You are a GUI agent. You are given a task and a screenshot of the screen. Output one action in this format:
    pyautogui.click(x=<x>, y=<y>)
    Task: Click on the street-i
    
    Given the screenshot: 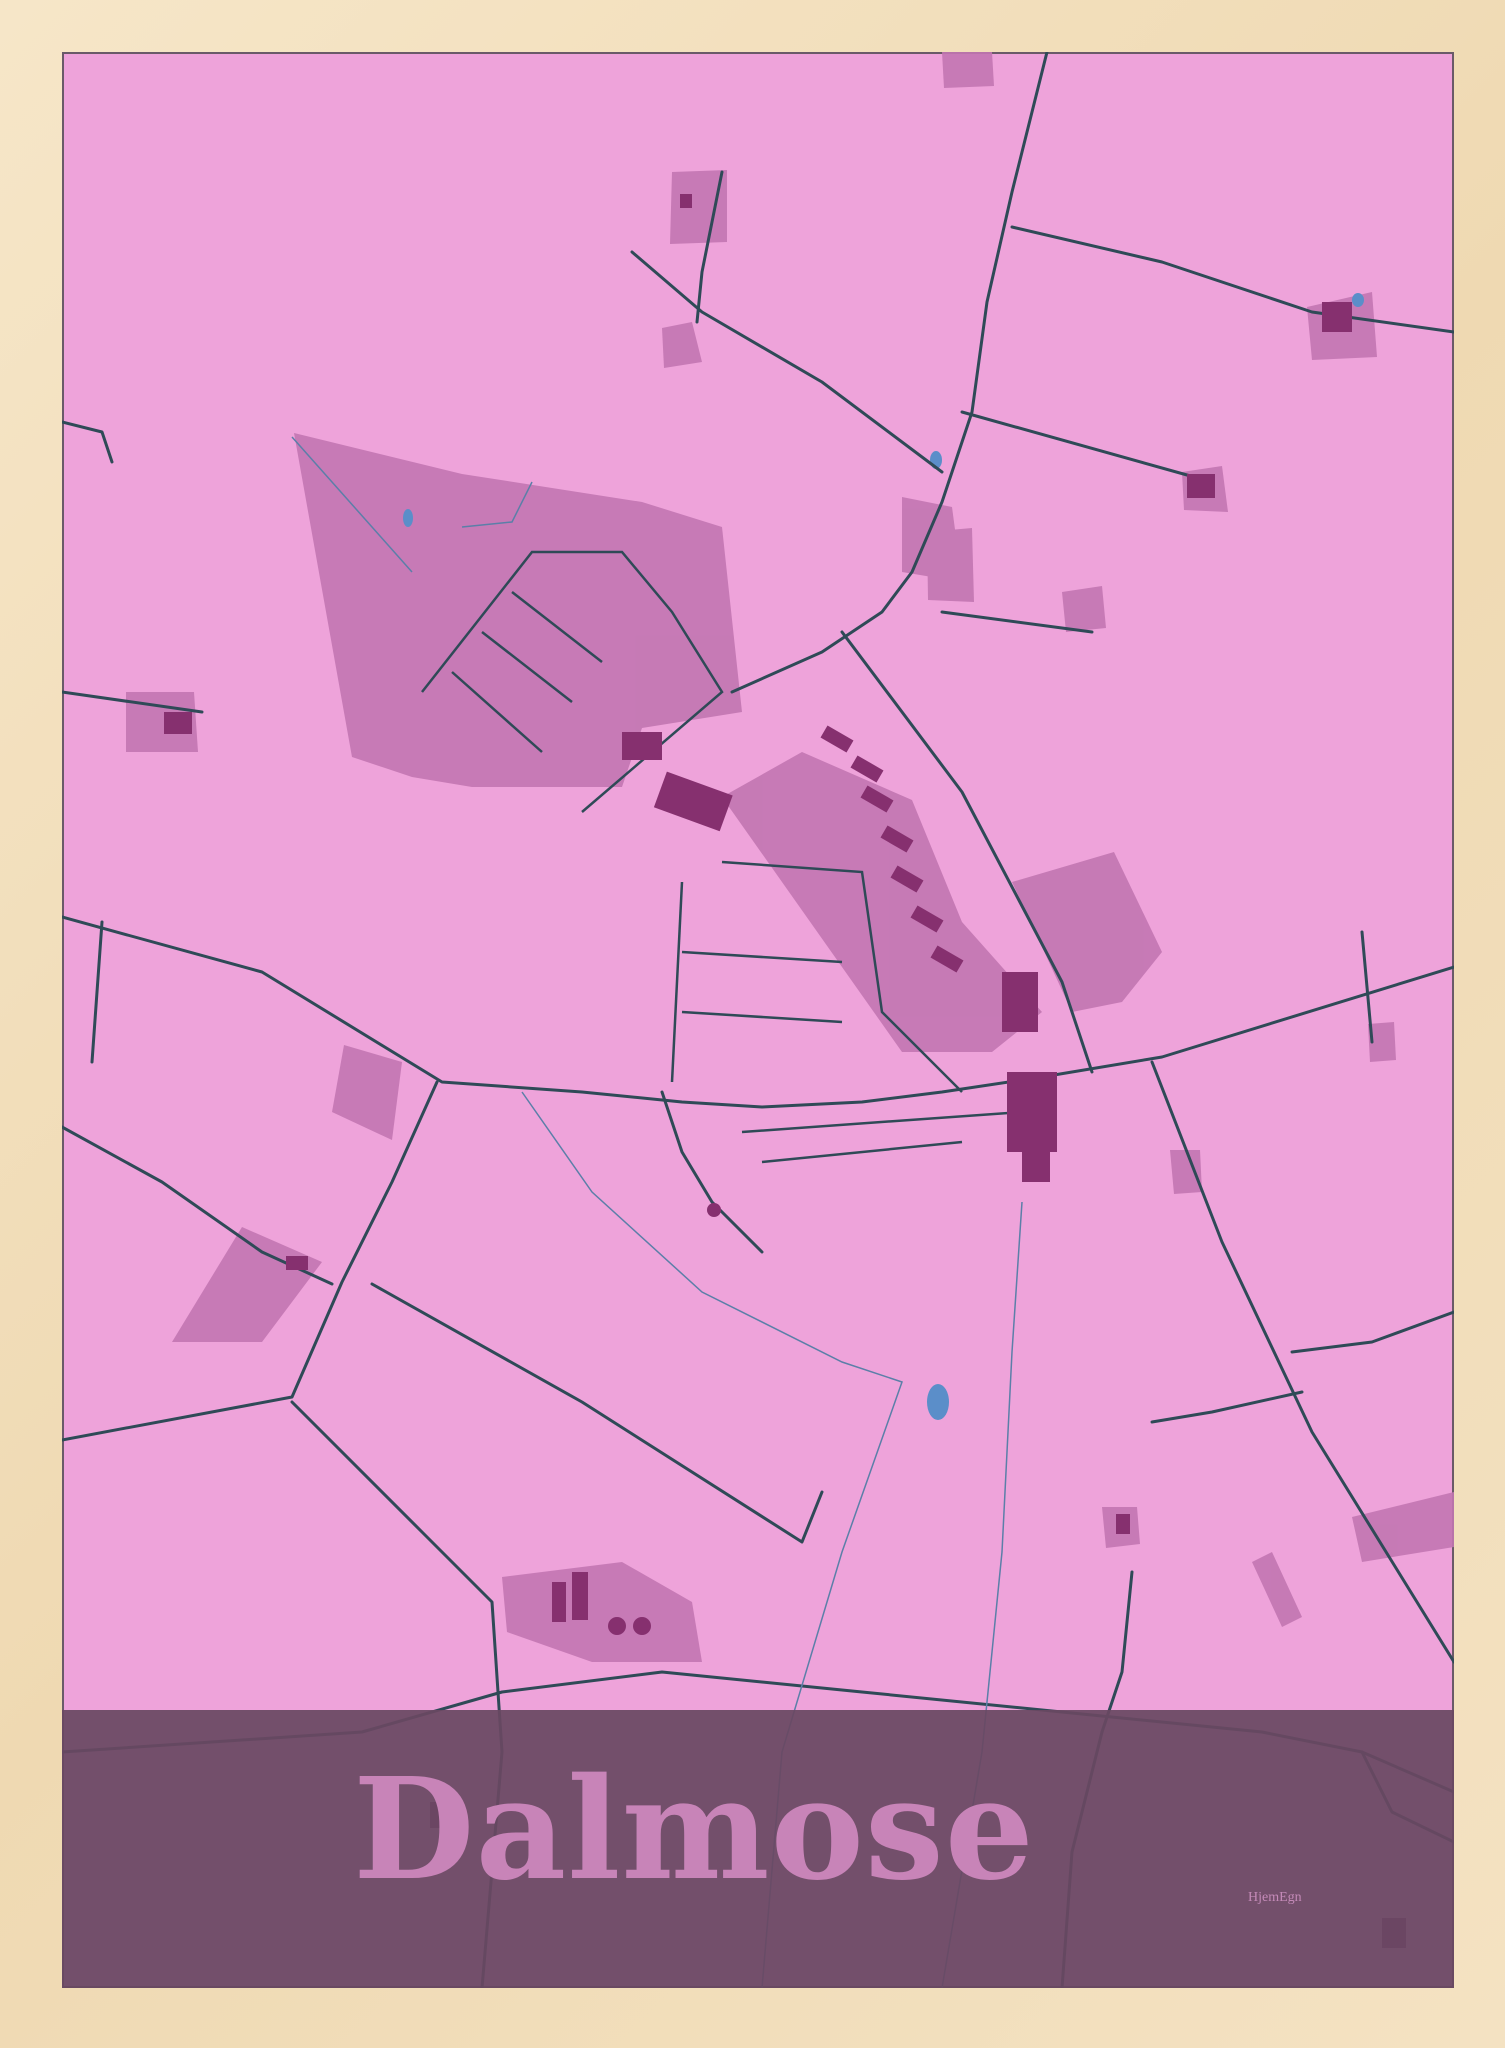 What is the action you would take?
    pyautogui.click(x=862, y=1152)
    